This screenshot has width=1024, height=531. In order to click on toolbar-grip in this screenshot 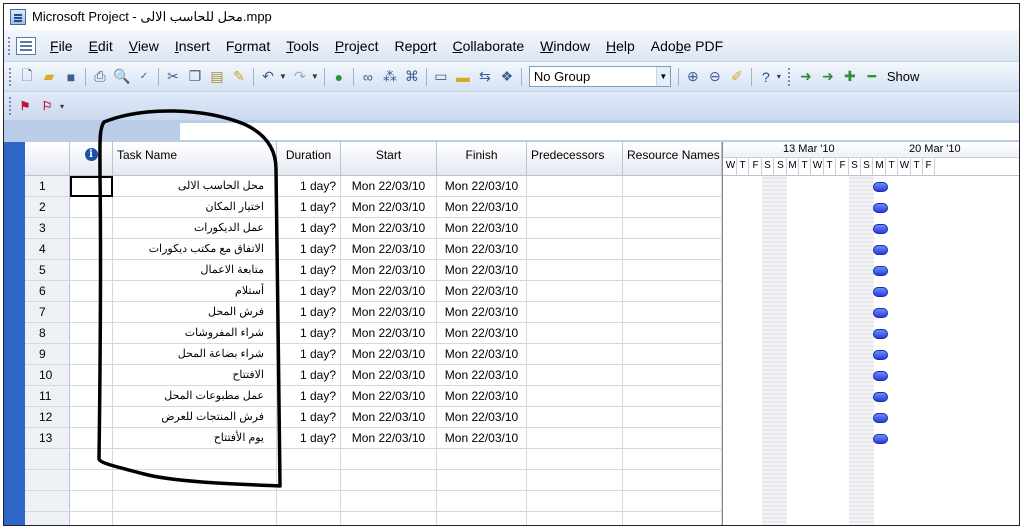, I will do `click(11, 106)`.